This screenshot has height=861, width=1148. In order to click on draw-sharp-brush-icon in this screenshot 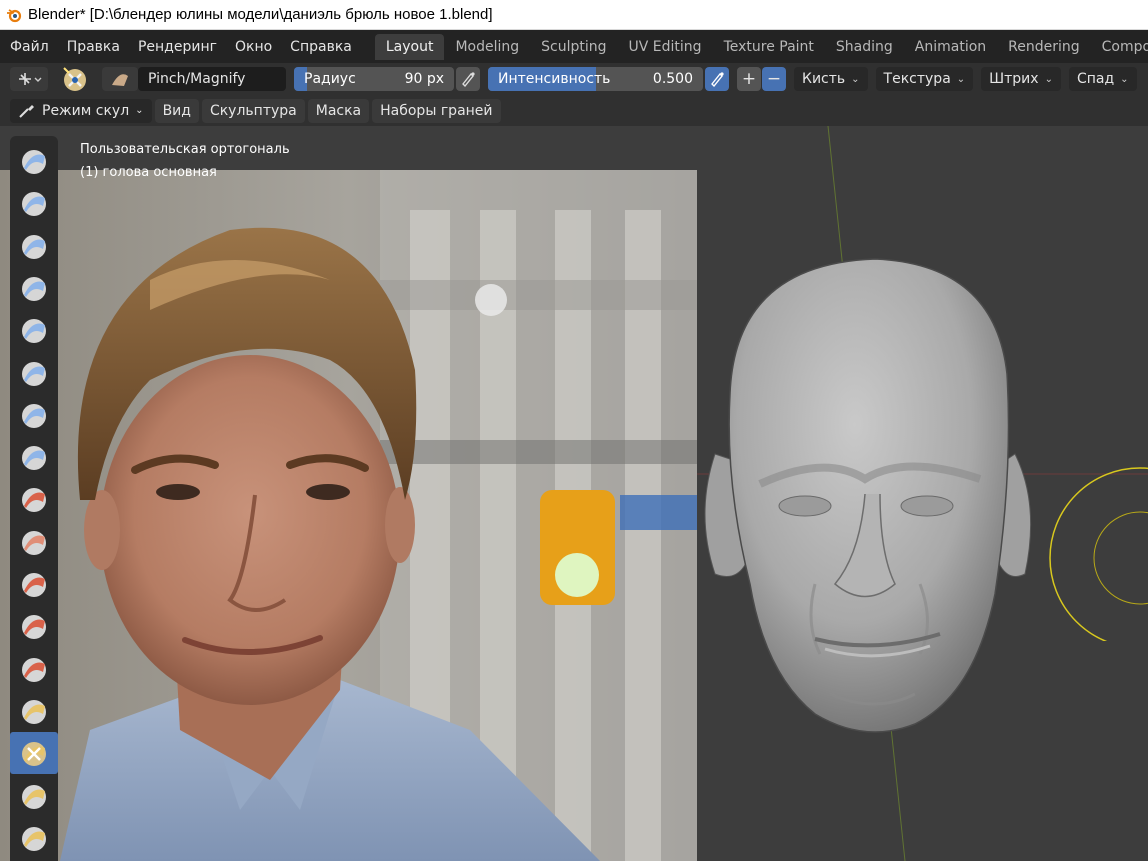, I will do `click(34, 204)`.